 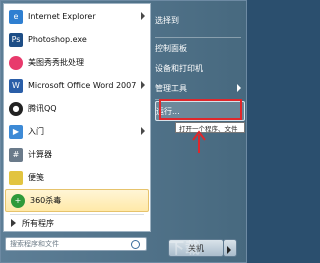 I want to click on program-calculator: # 计算器, so click(x=77, y=154).